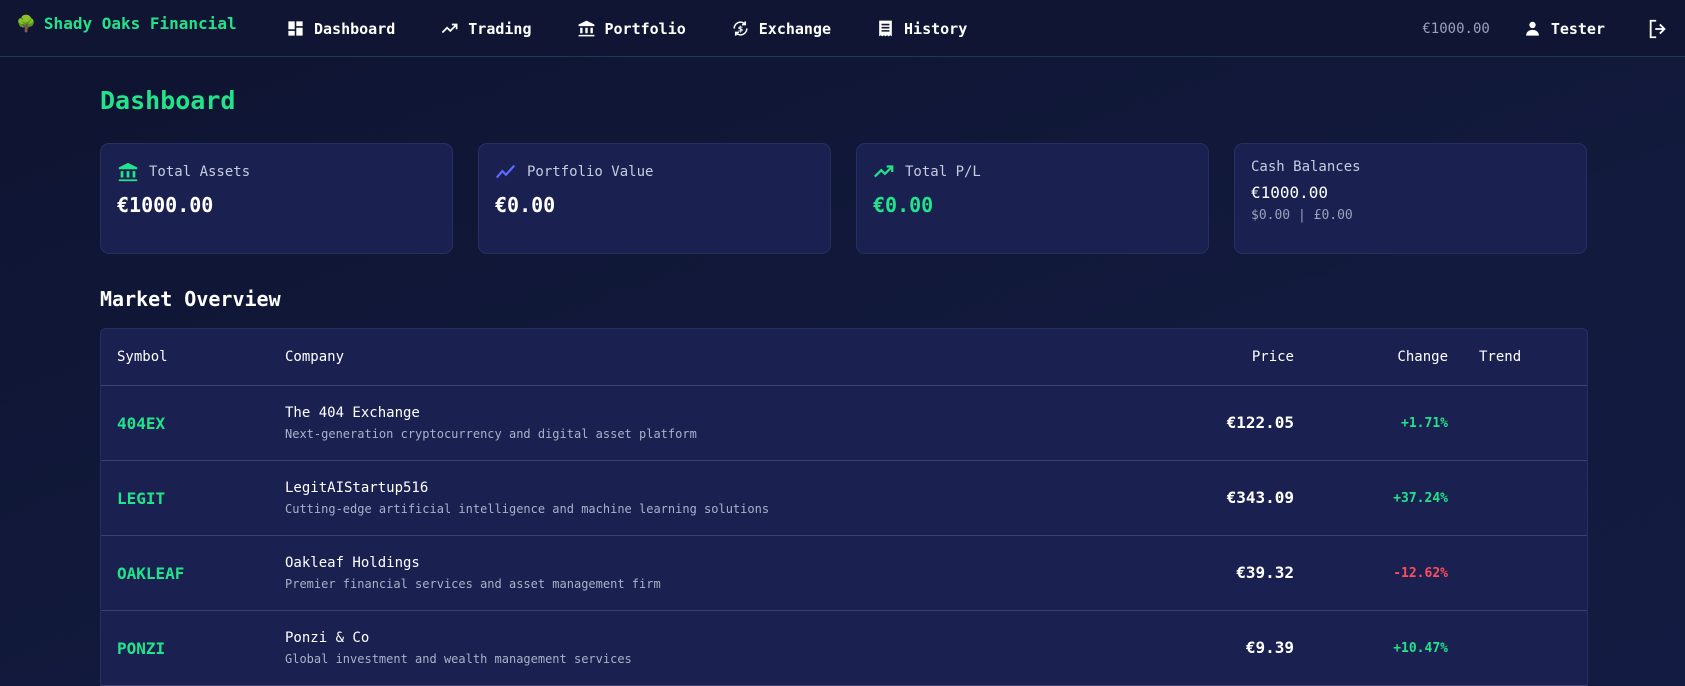 The width and height of the screenshot is (1685, 686). Describe the element at coordinates (1420, 648) in the screenshot. I see `row-change: +10.47%` at that location.